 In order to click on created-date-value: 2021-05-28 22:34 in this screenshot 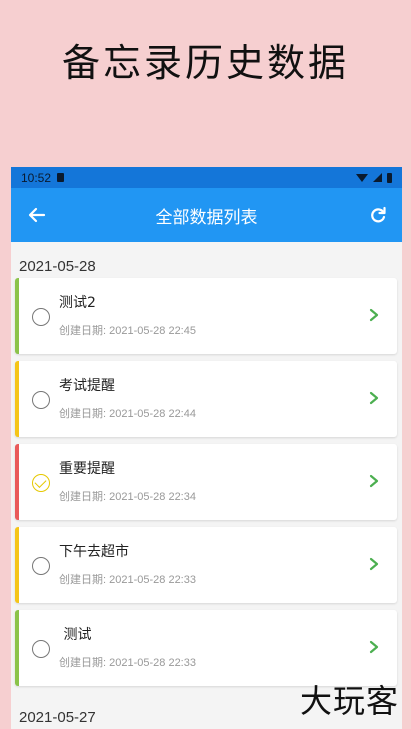, I will do `click(152, 497)`.